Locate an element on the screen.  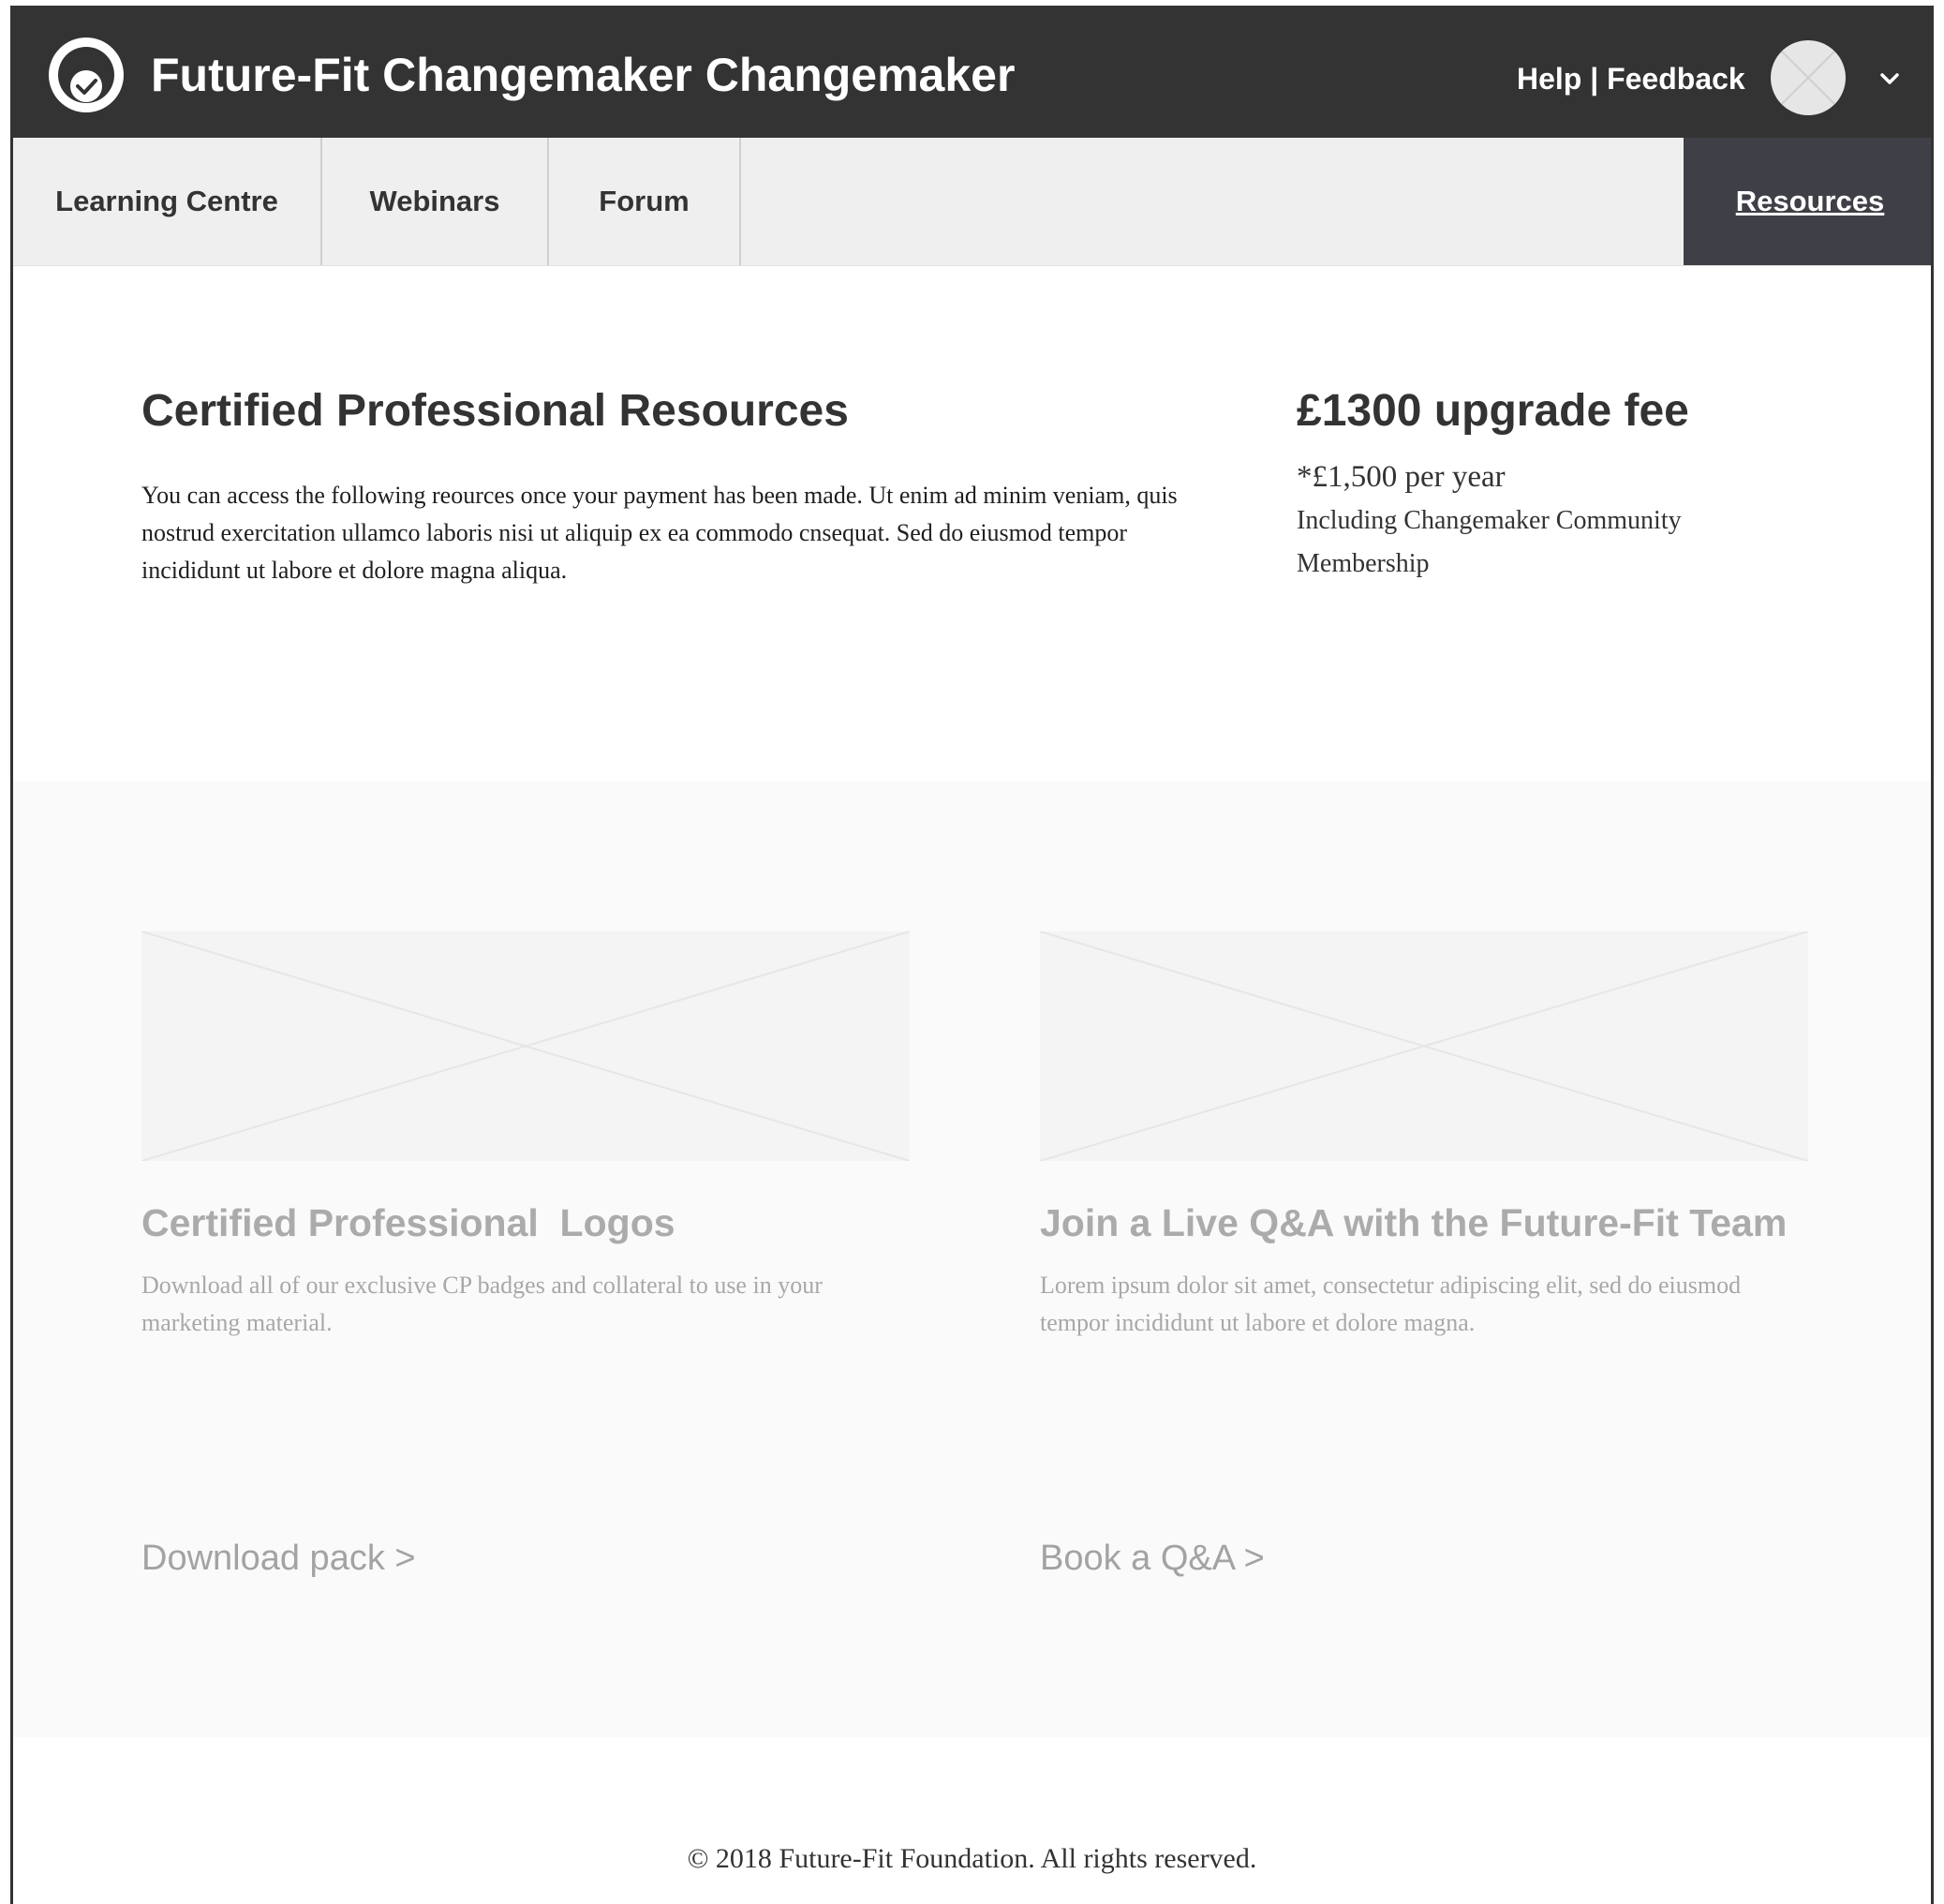
avatar-placeholder-icon is located at coordinates (1809, 77).